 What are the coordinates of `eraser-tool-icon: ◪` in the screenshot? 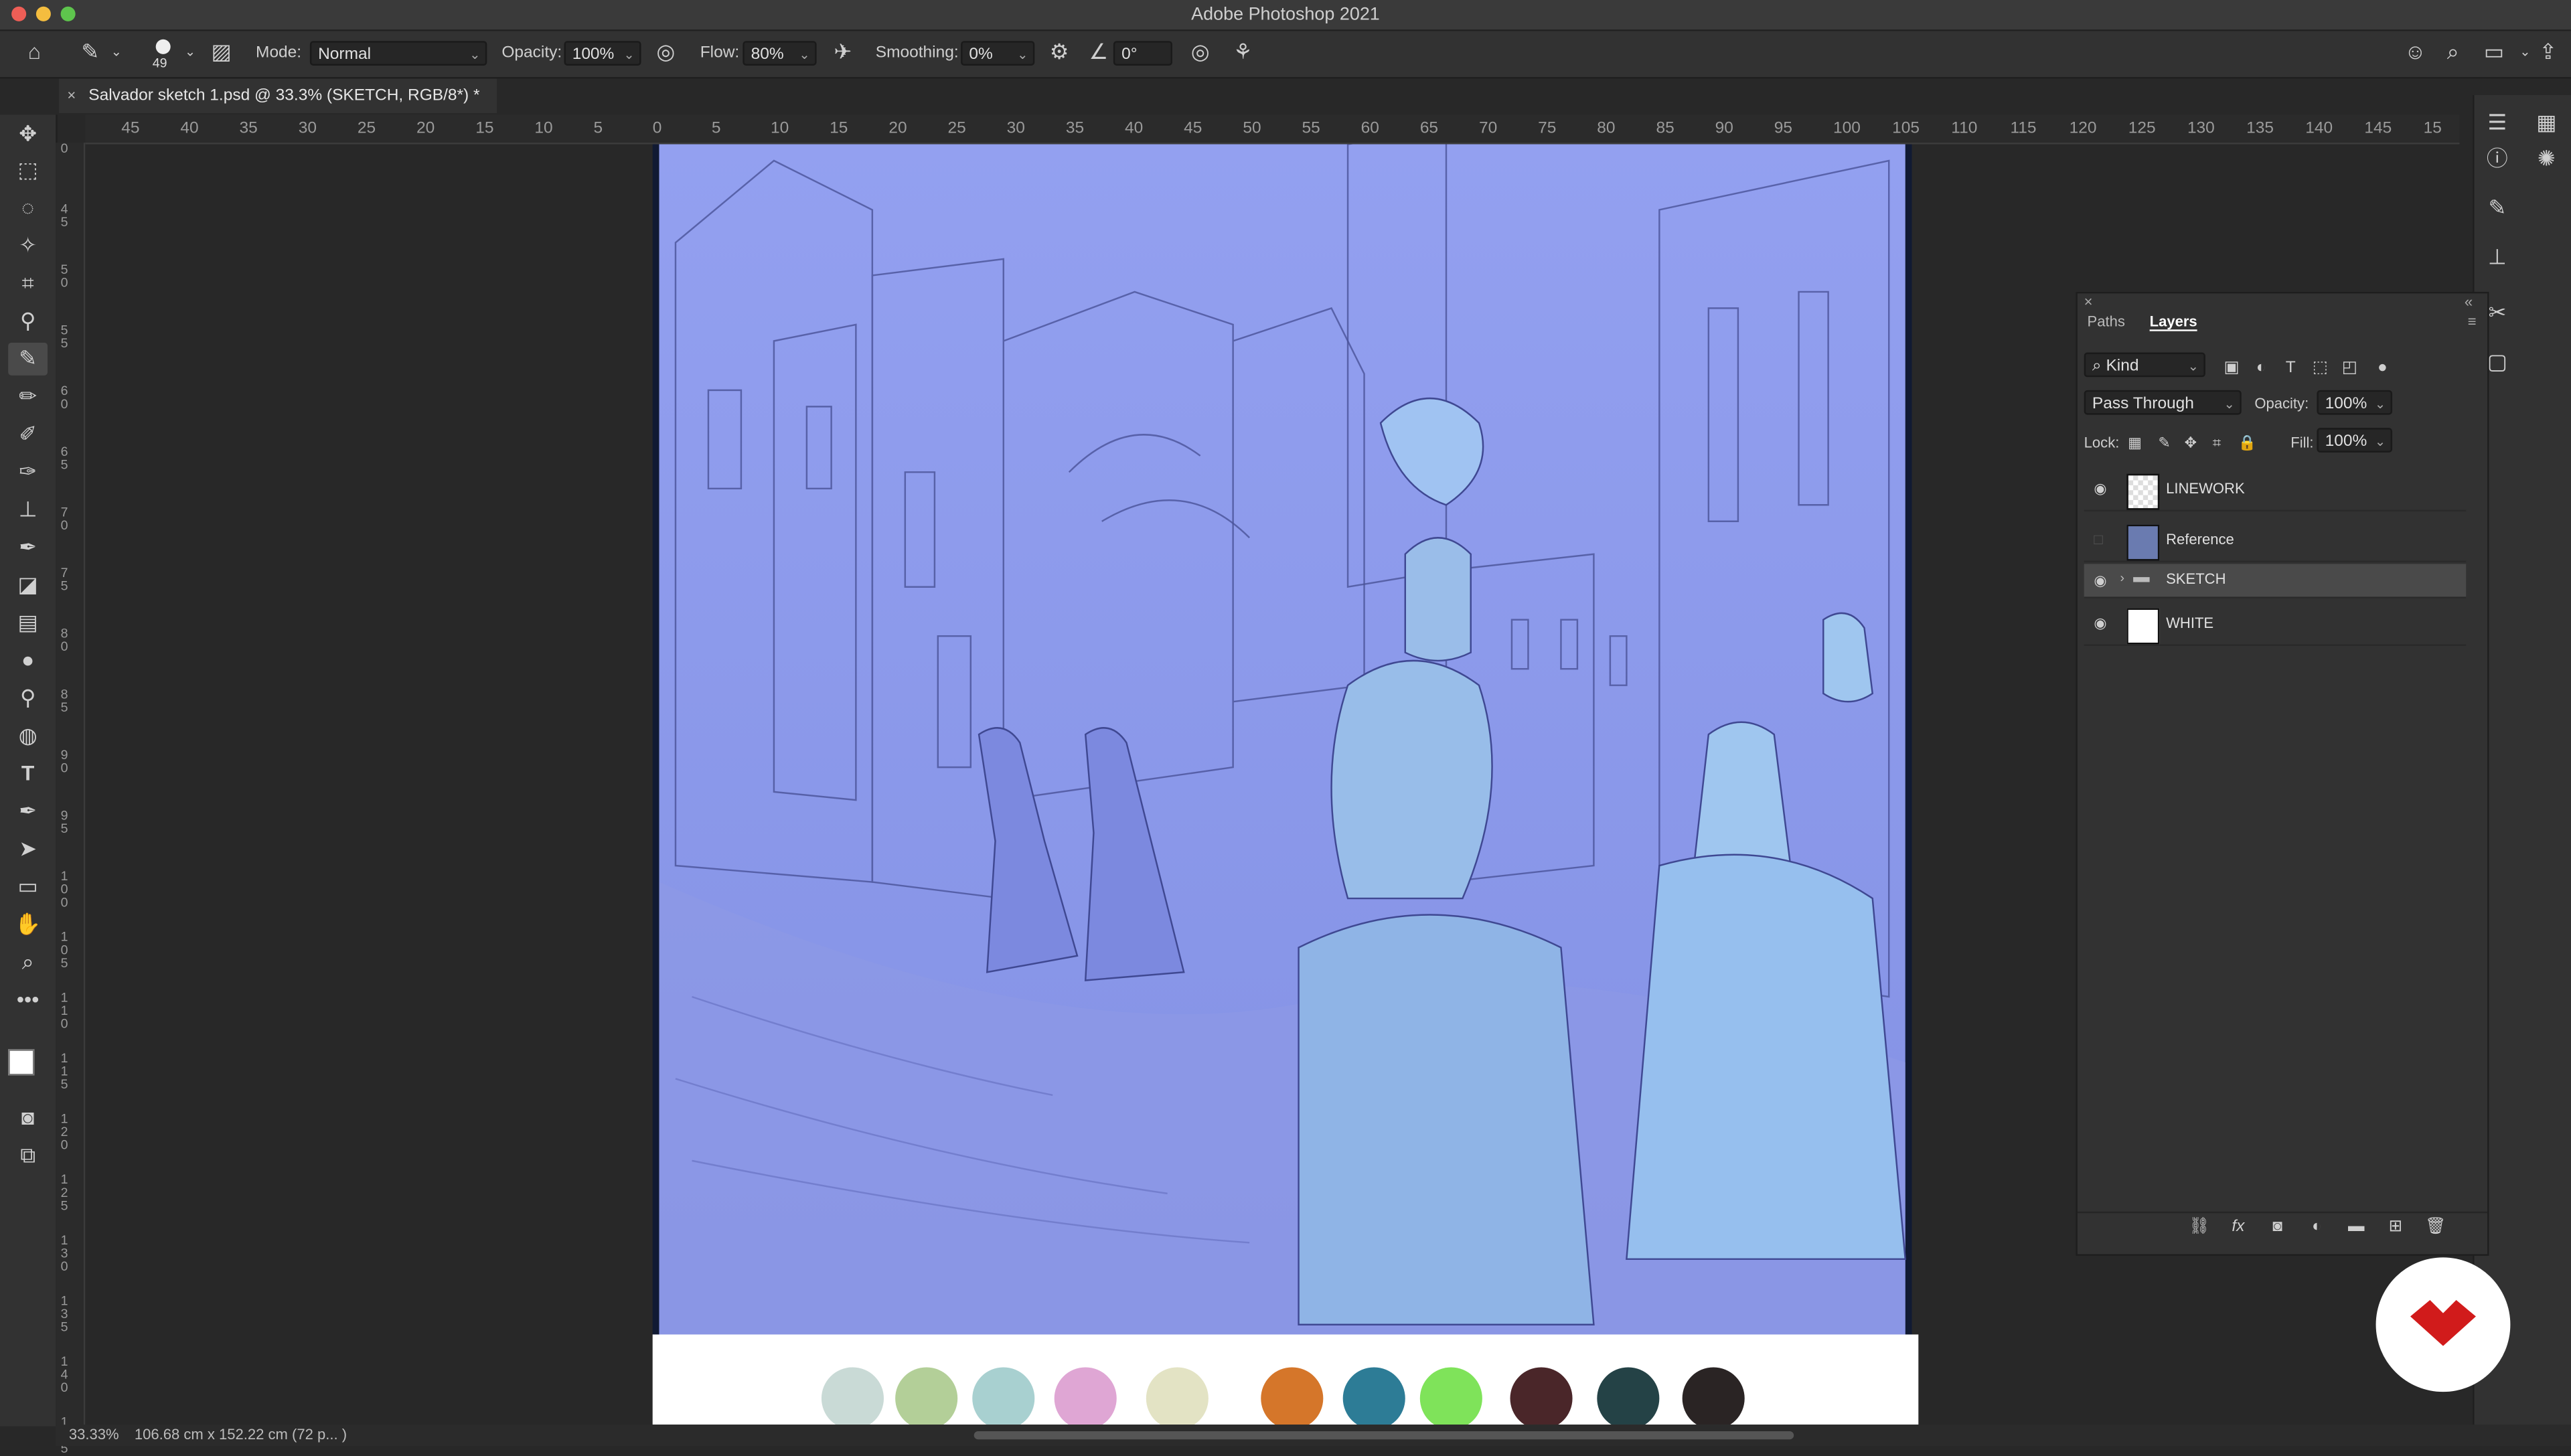 It's located at (28, 585).